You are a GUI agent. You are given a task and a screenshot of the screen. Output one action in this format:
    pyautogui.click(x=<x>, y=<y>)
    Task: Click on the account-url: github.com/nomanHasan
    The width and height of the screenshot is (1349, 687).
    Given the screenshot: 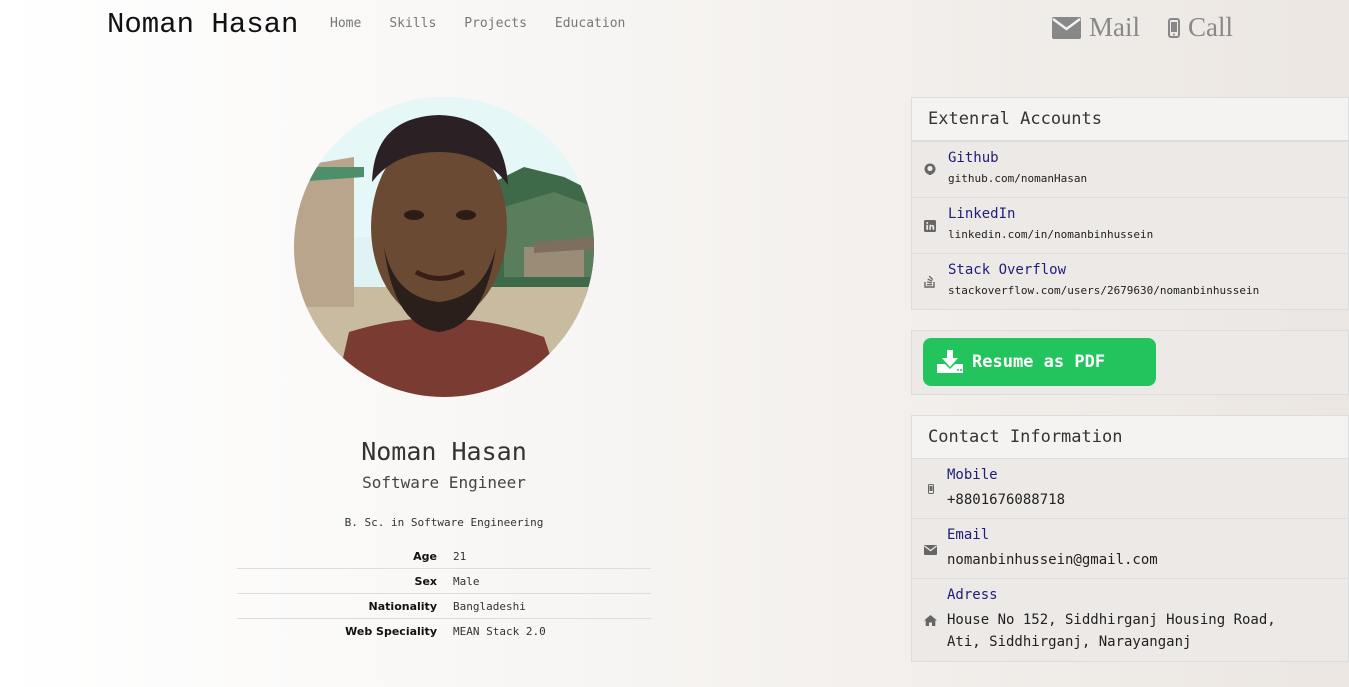 What is the action you would take?
    pyautogui.click(x=1018, y=178)
    